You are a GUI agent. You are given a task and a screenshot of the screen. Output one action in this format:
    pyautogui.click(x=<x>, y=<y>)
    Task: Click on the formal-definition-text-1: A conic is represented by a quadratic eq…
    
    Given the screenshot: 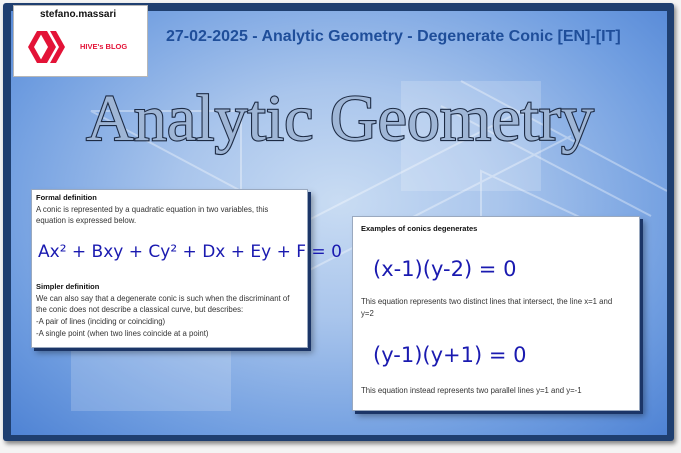 What is the action you would take?
    pyautogui.click(x=152, y=209)
    